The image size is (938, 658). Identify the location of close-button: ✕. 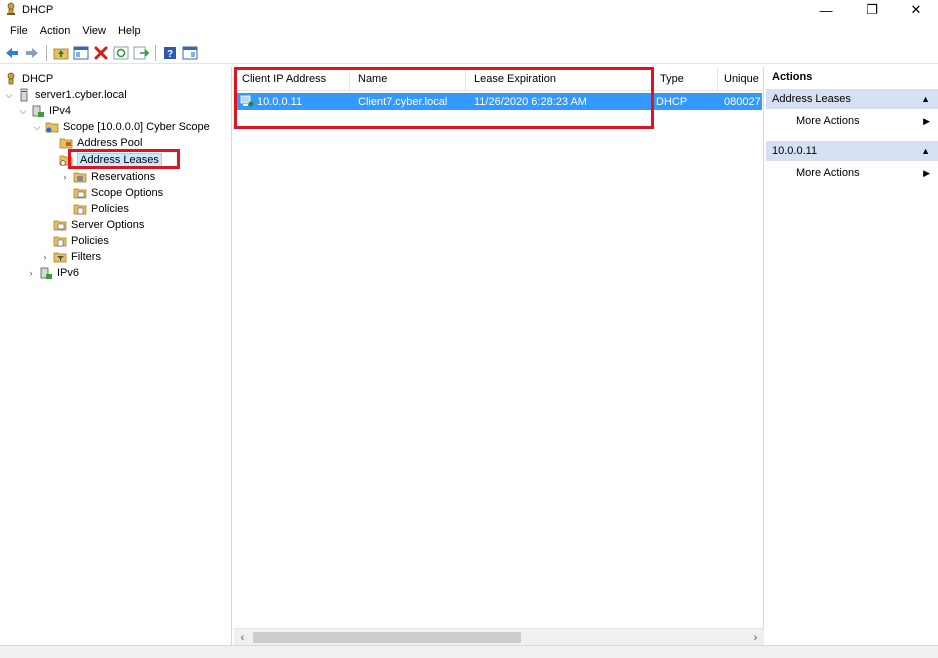
(916, 10).